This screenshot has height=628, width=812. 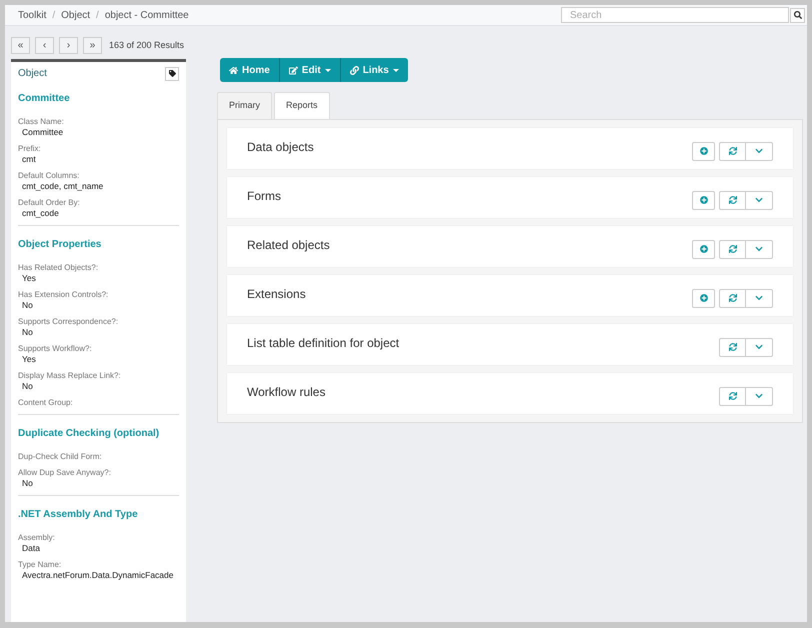 What do you see at coordinates (354, 70) in the screenshot?
I see `link-icon` at bounding box center [354, 70].